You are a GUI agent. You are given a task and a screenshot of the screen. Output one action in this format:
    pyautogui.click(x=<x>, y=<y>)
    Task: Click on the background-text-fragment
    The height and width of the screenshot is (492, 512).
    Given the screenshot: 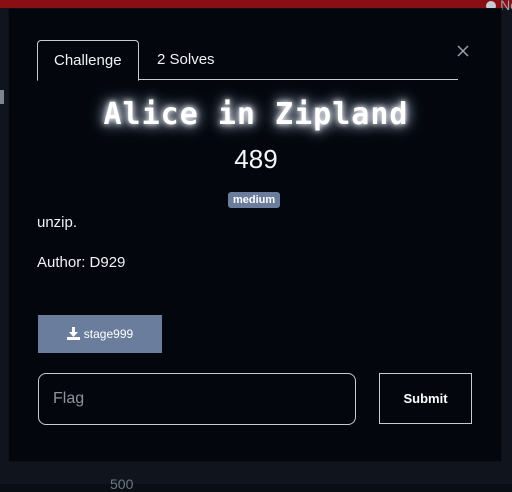 What is the action you would take?
    pyautogui.click(x=2, y=97)
    